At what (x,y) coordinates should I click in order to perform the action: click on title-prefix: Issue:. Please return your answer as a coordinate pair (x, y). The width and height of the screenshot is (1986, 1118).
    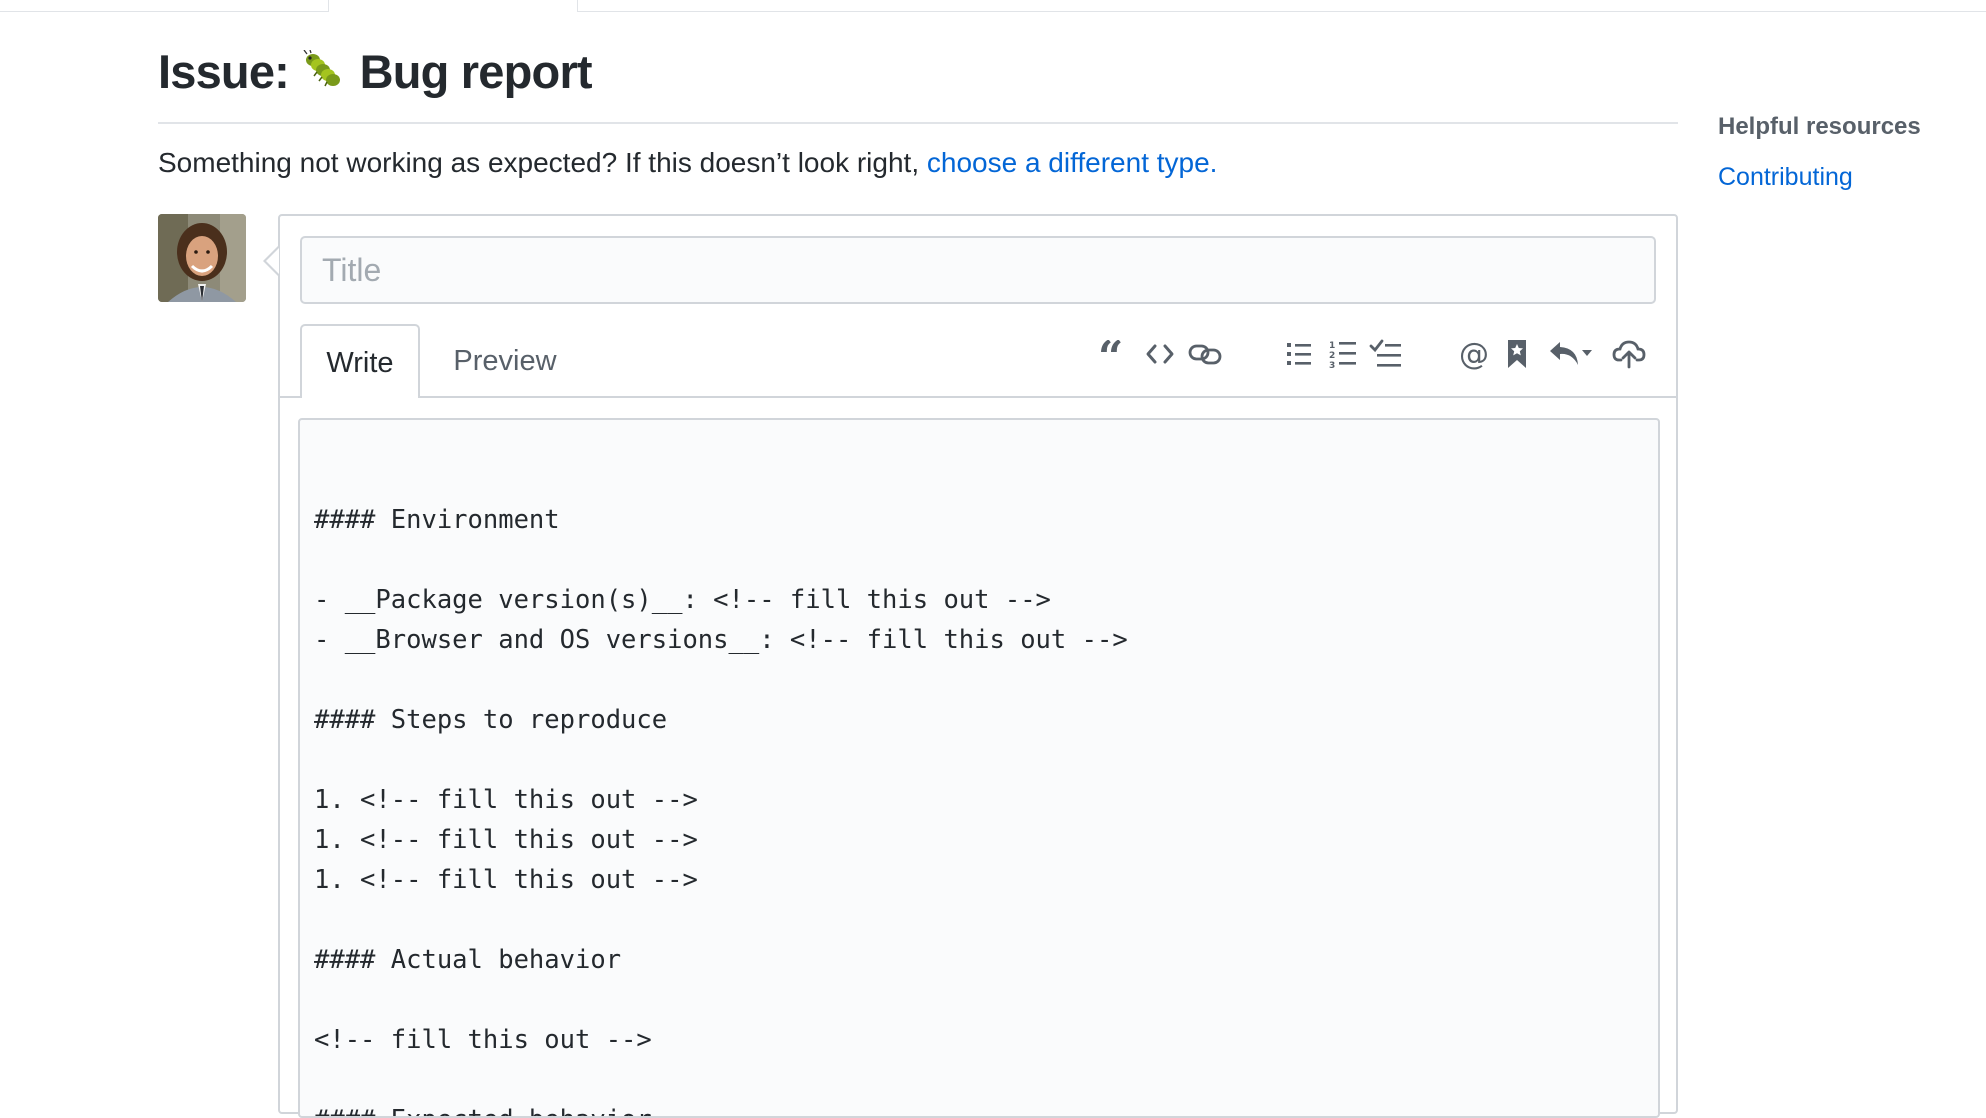
    Looking at the image, I should click on (224, 71).